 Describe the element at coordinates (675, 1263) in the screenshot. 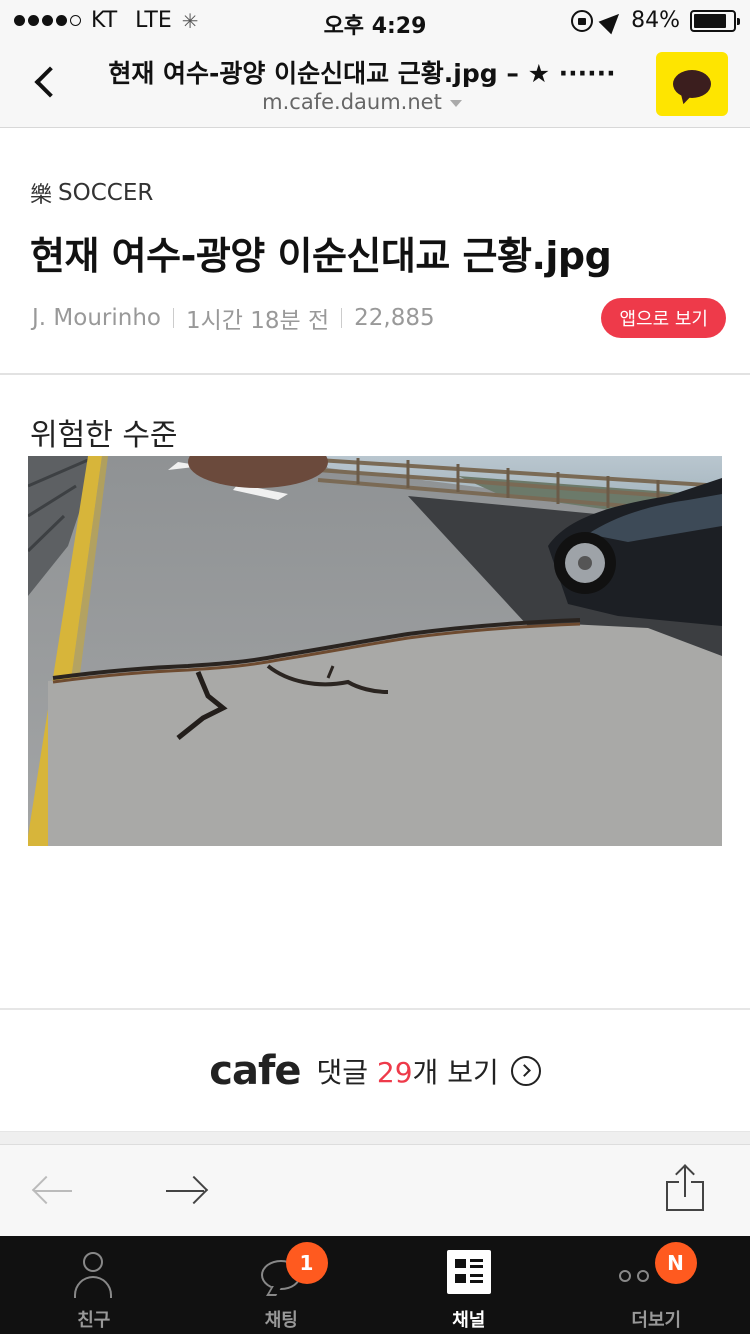

I see `new-badge: N` at that location.